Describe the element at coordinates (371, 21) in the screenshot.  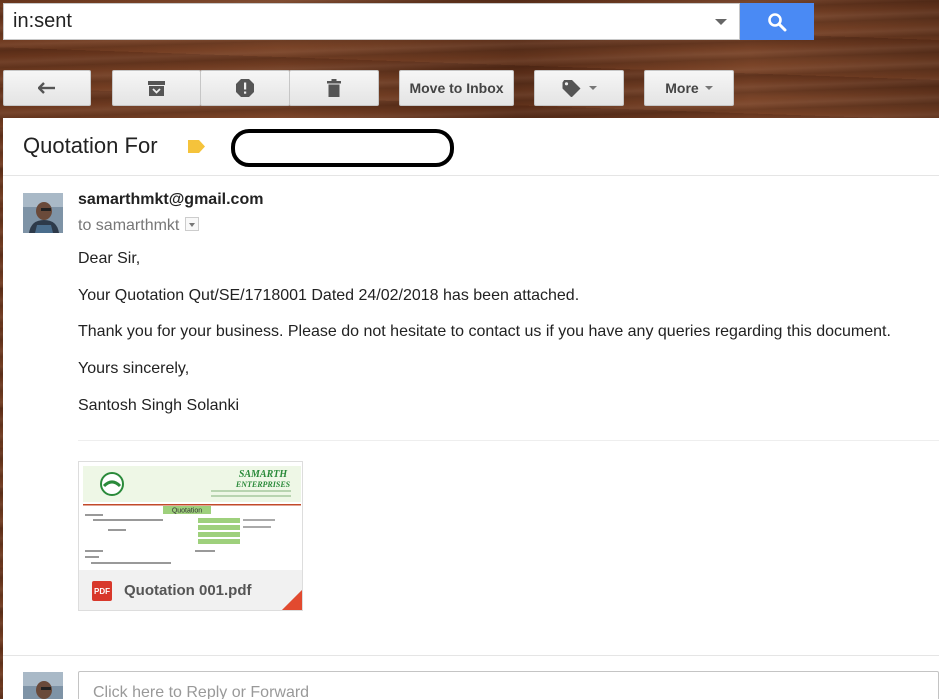
I see `search-input: in:sent` at that location.